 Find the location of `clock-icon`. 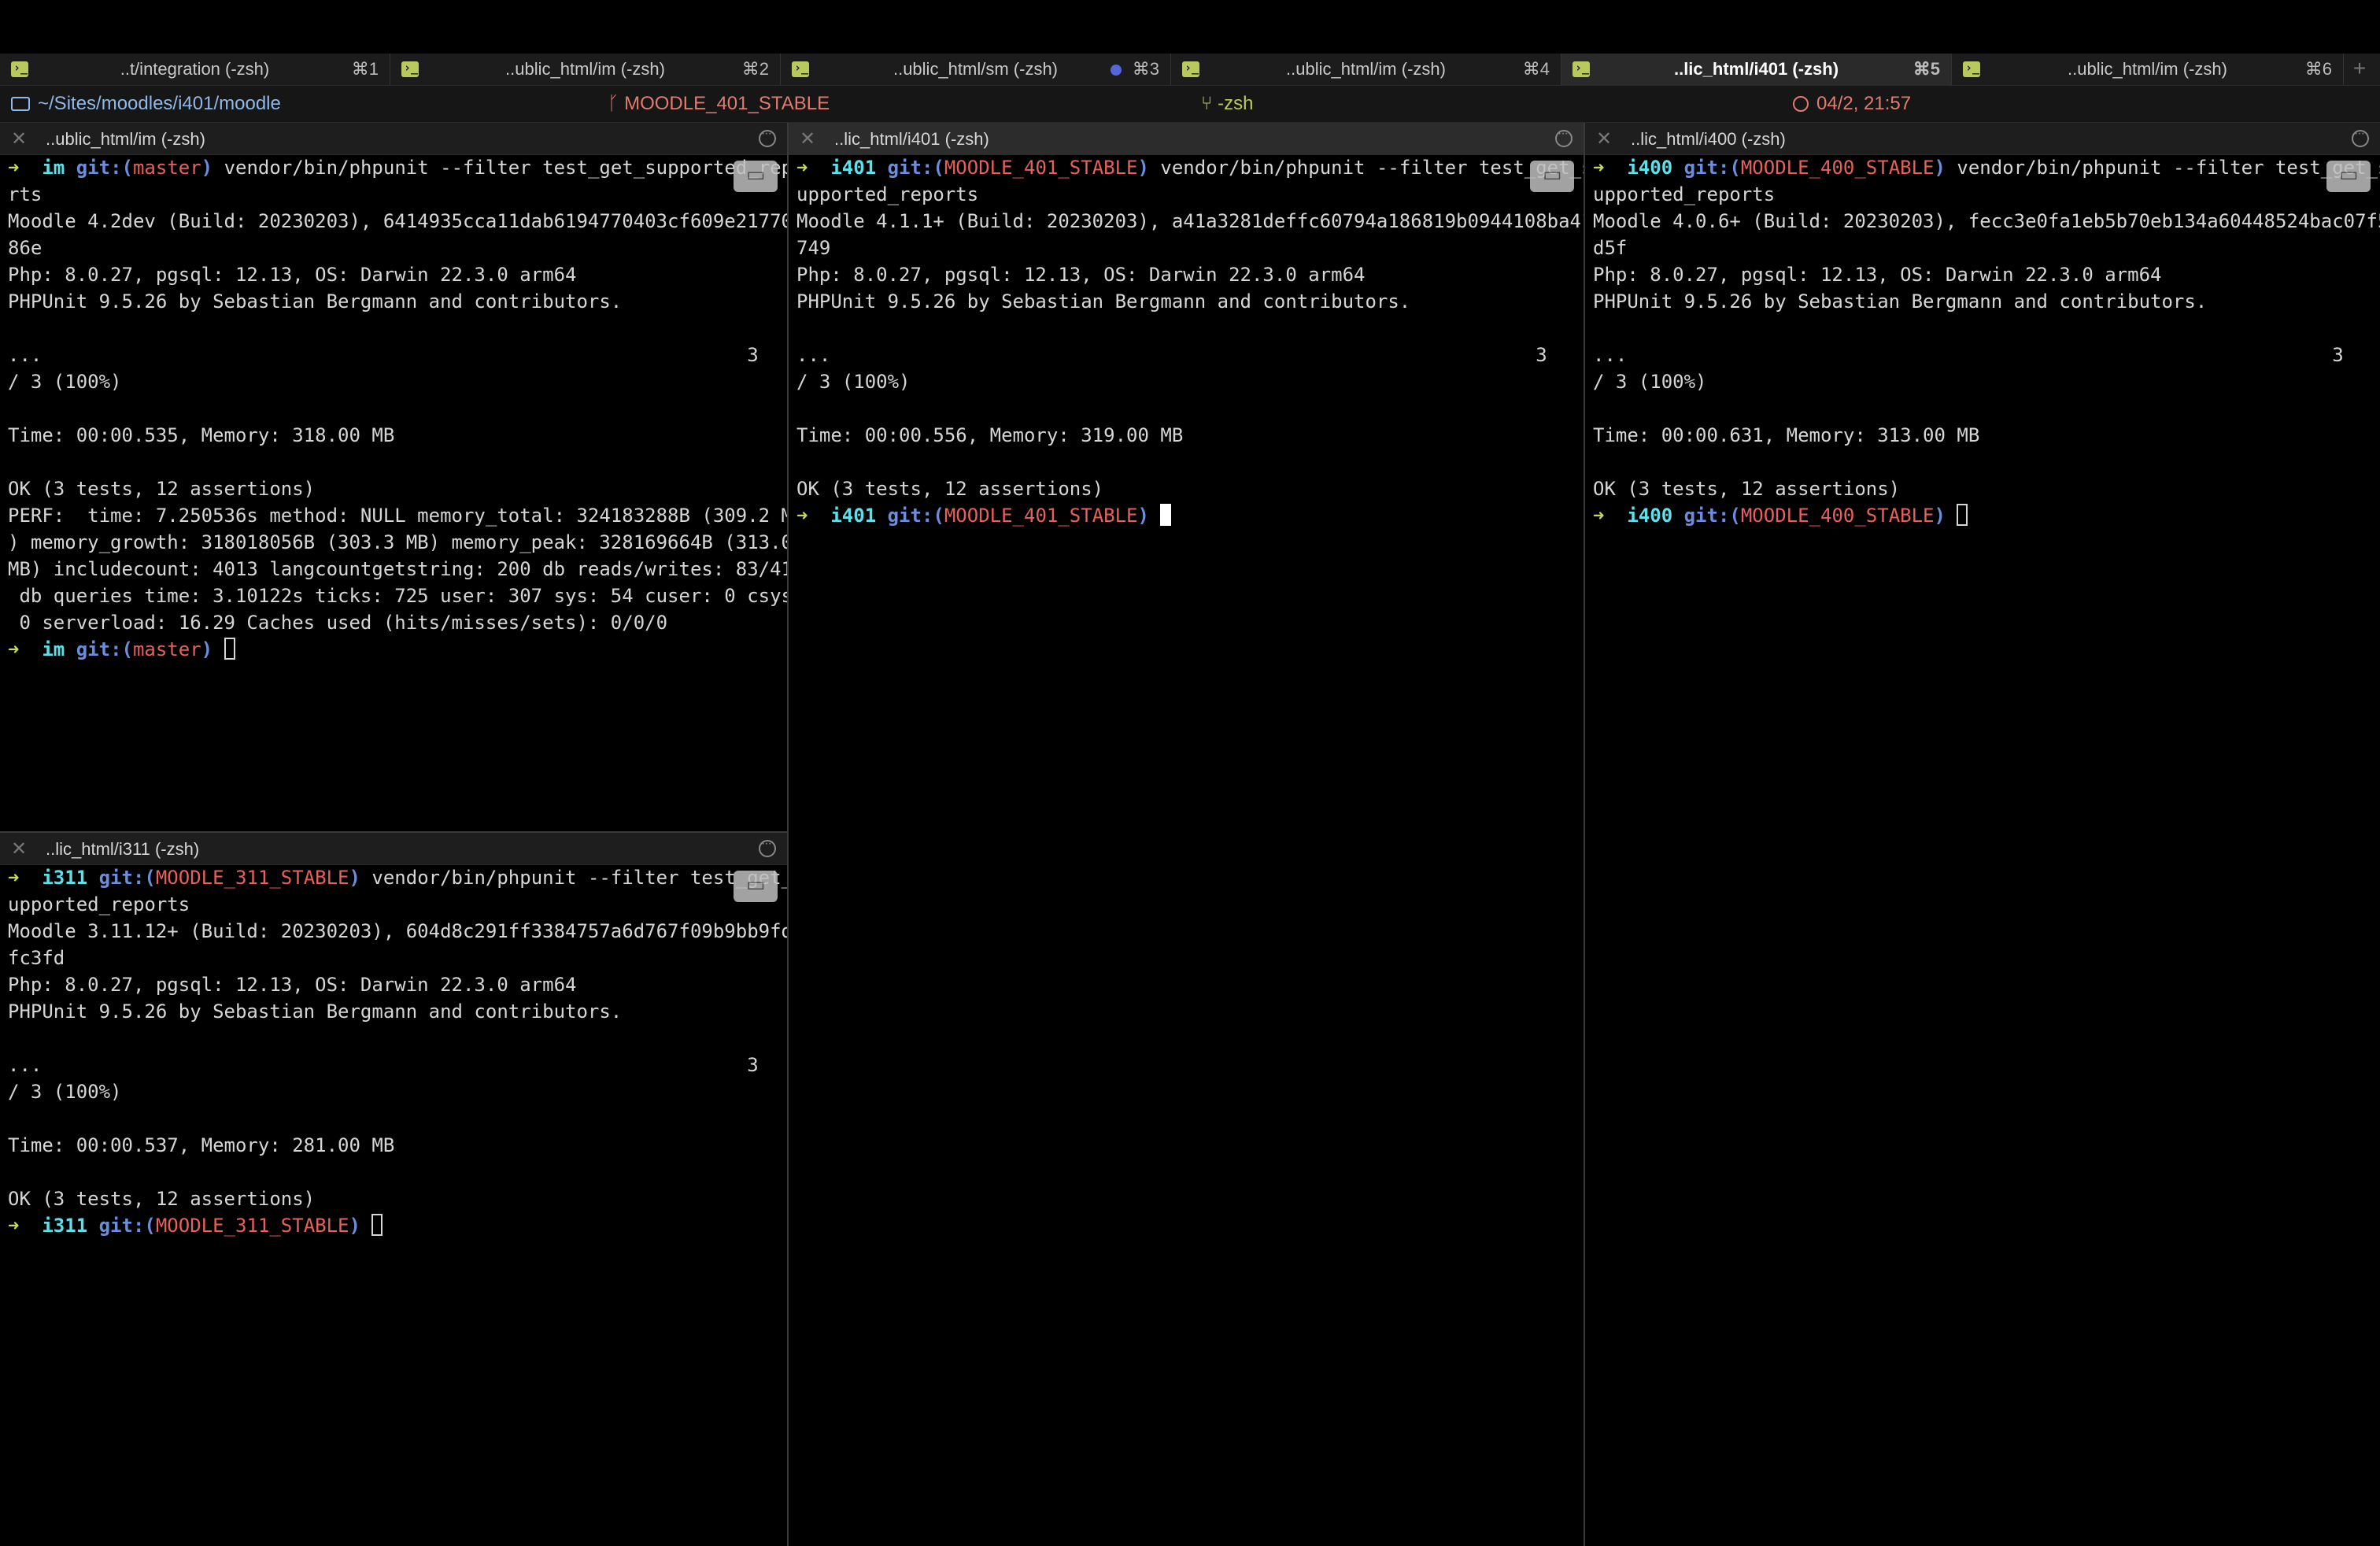

clock-icon is located at coordinates (1801, 104).